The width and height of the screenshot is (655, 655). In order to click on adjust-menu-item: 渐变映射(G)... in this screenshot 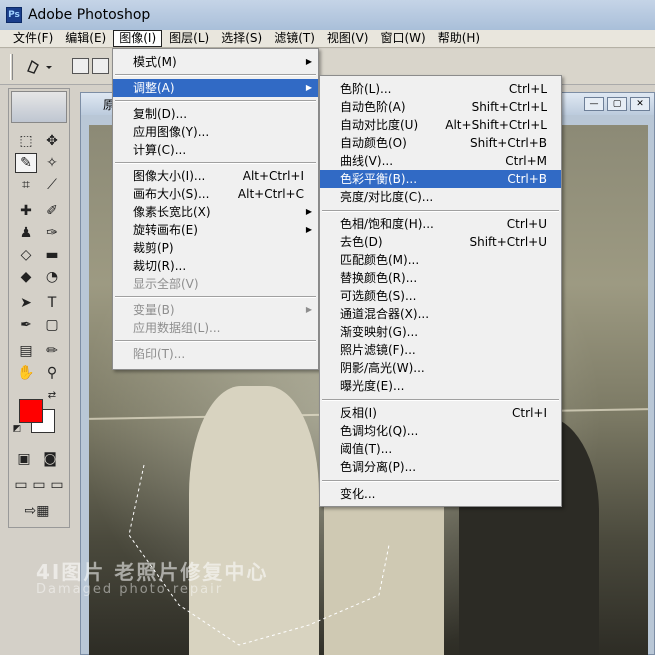, I will do `click(440, 332)`.